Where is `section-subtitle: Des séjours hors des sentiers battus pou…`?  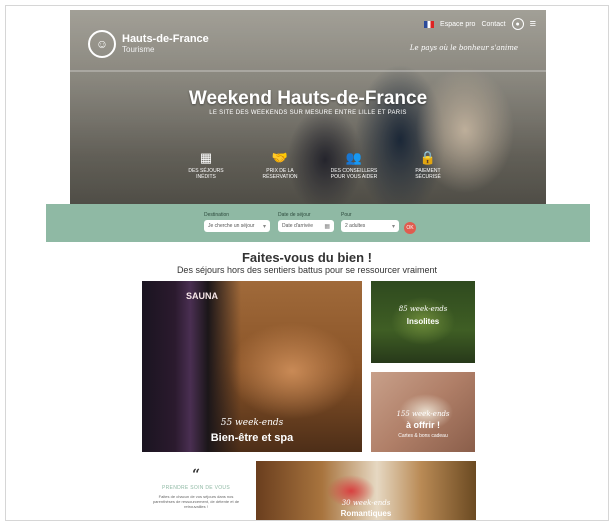
section-subtitle: Des séjours hors des sentiers battus pou… is located at coordinates (307, 270).